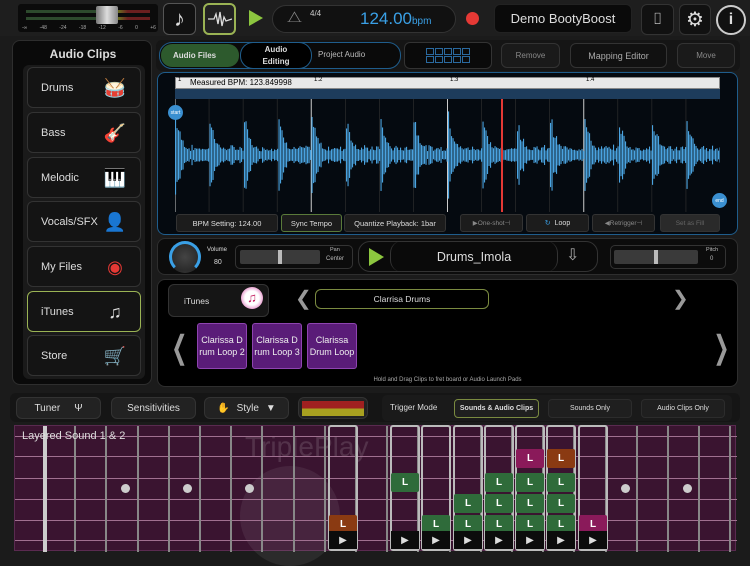 The height and width of the screenshot is (566, 750). Describe the element at coordinates (315, 13) in the screenshot. I see `time-signature: 4/4` at that location.